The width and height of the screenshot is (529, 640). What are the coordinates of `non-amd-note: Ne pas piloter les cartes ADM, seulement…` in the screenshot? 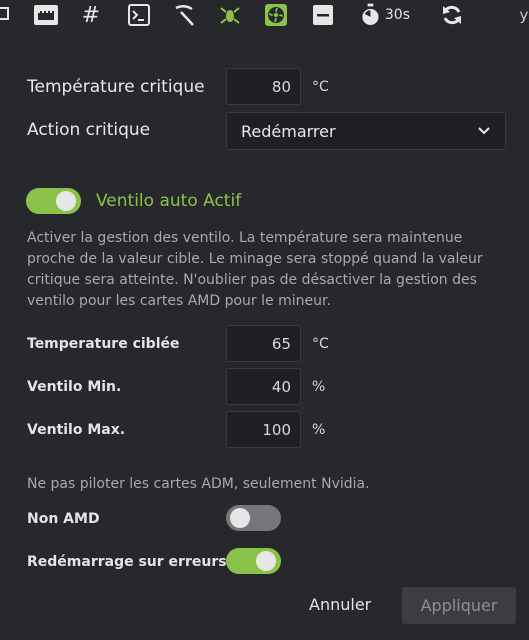 It's located at (198, 484).